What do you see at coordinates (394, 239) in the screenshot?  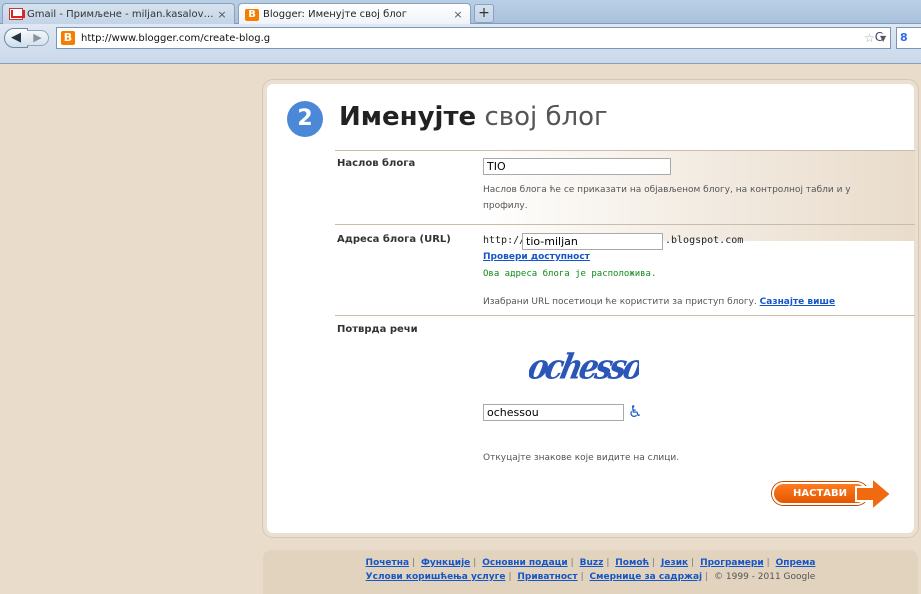 I see `address-label: Адреса блога (URL)` at bounding box center [394, 239].